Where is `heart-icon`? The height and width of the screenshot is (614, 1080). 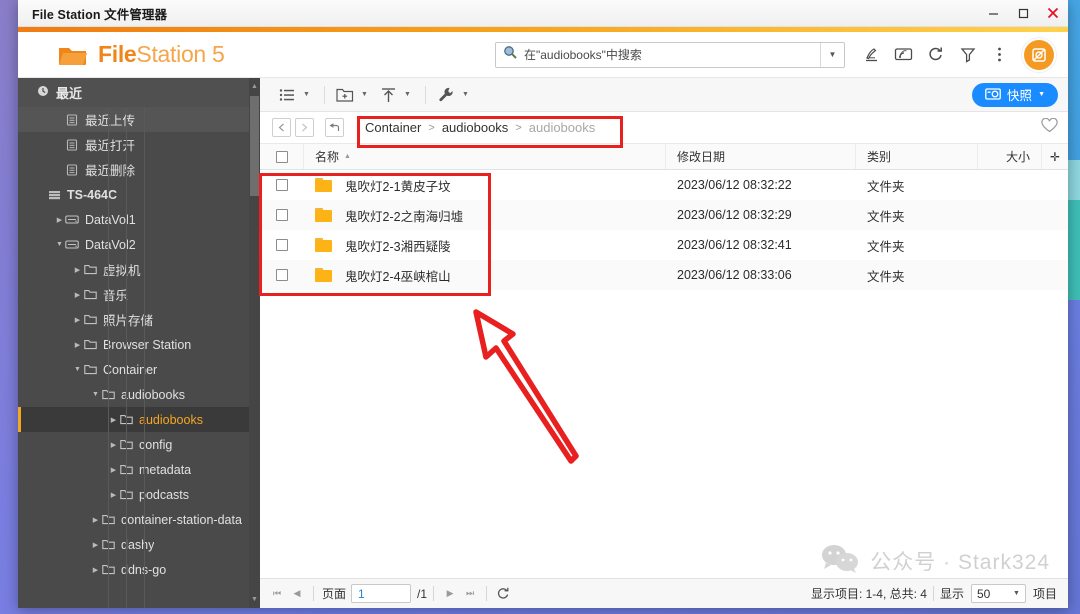
heart-icon is located at coordinates (1049, 127).